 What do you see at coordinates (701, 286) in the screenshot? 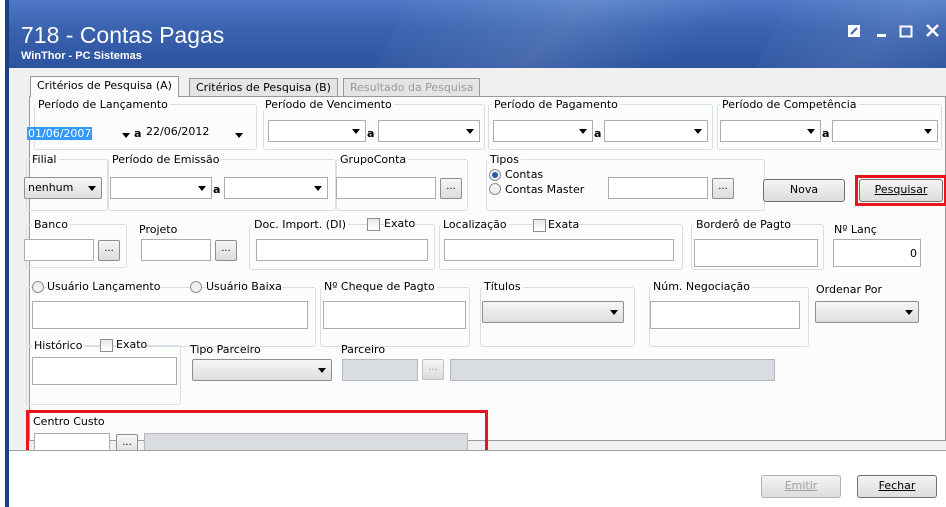
I see `label-num-negociacao: Núm. Negociação` at bounding box center [701, 286].